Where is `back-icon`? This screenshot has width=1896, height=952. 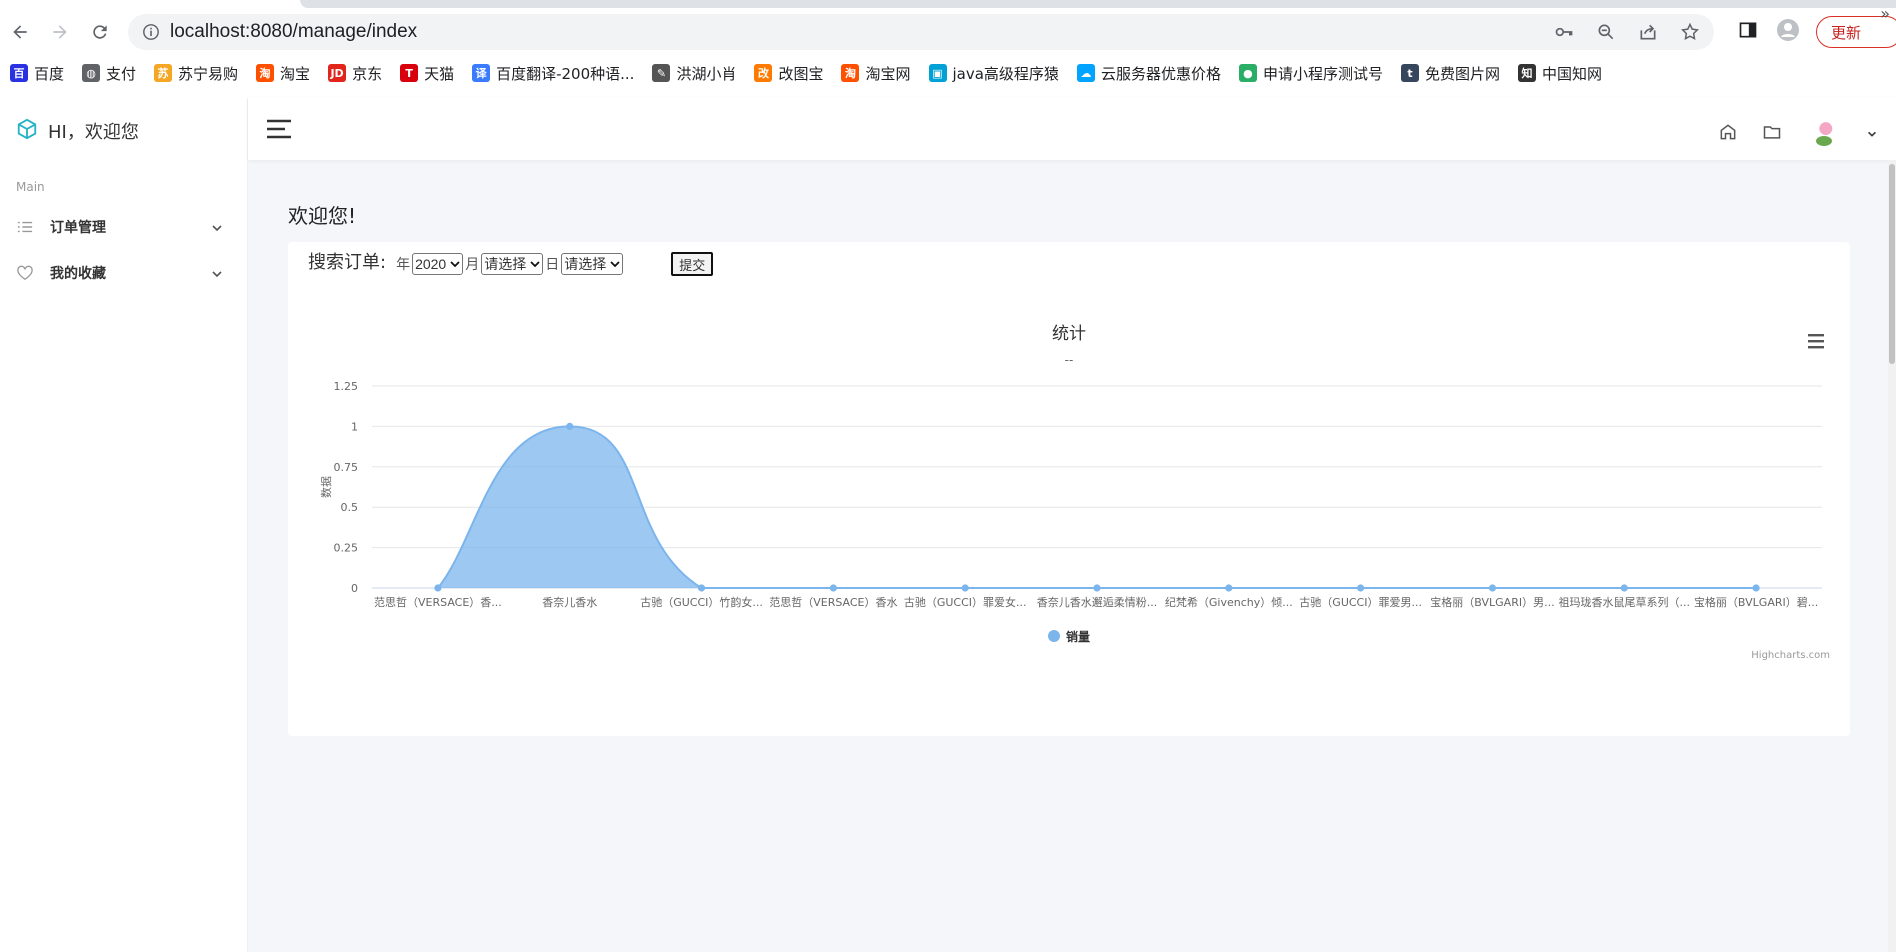 back-icon is located at coordinates (20, 32).